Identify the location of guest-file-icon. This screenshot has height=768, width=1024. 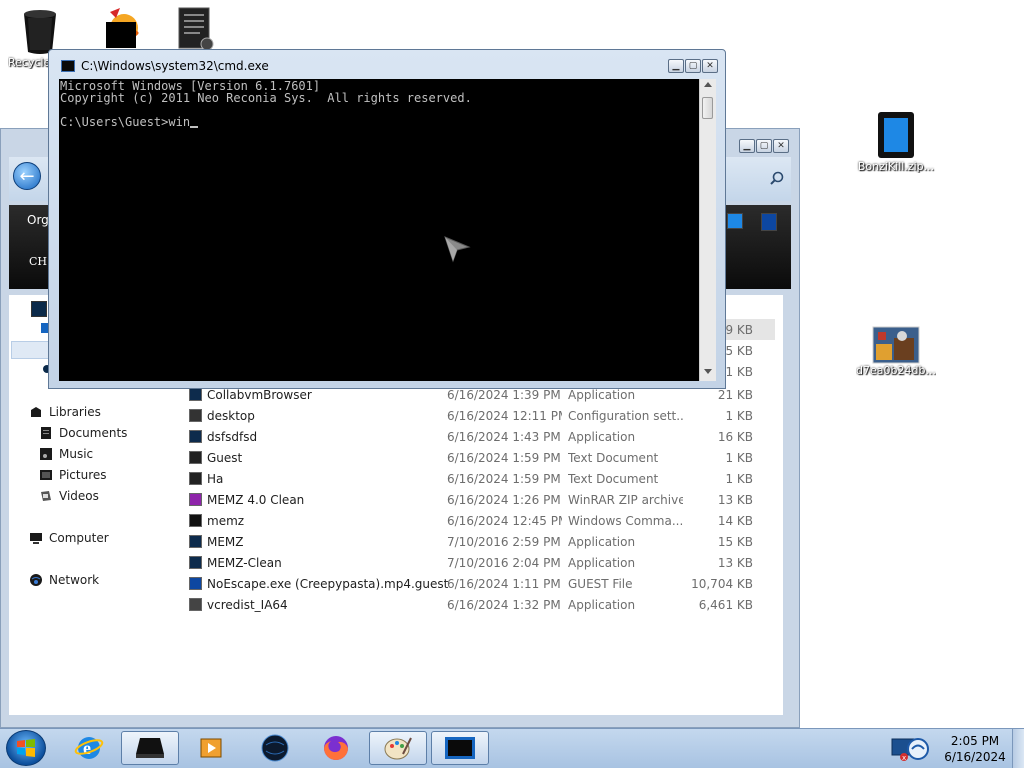
(195, 583).